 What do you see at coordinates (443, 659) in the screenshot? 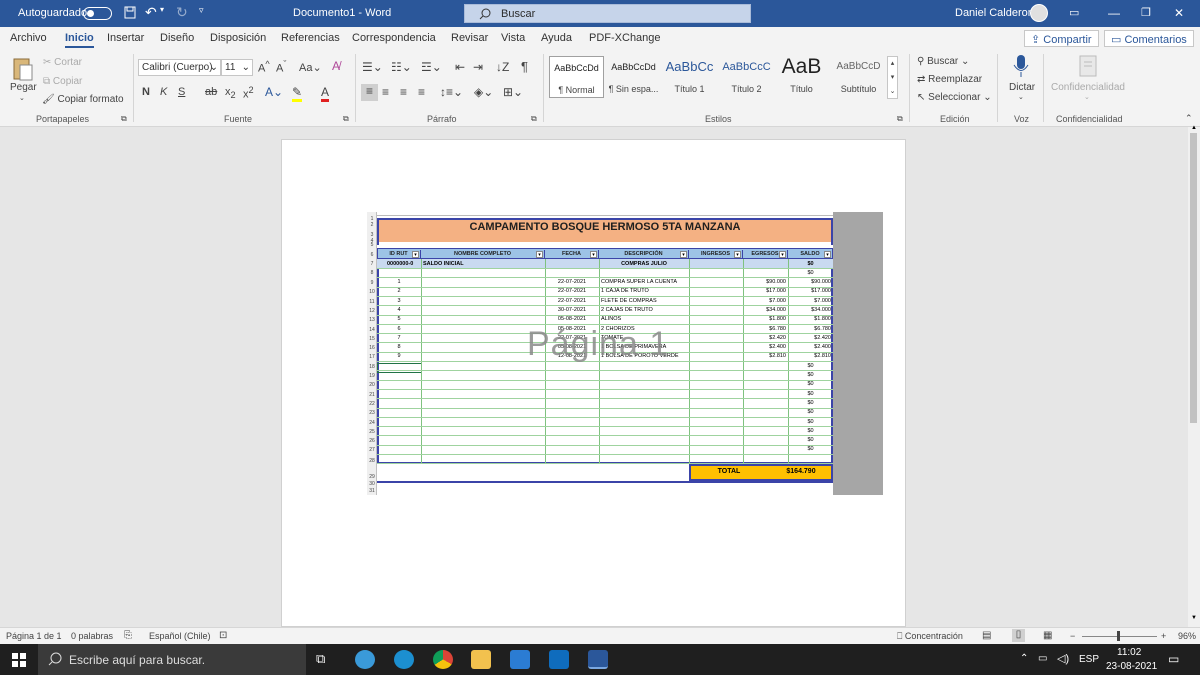
I see `chrome-icon` at bounding box center [443, 659].